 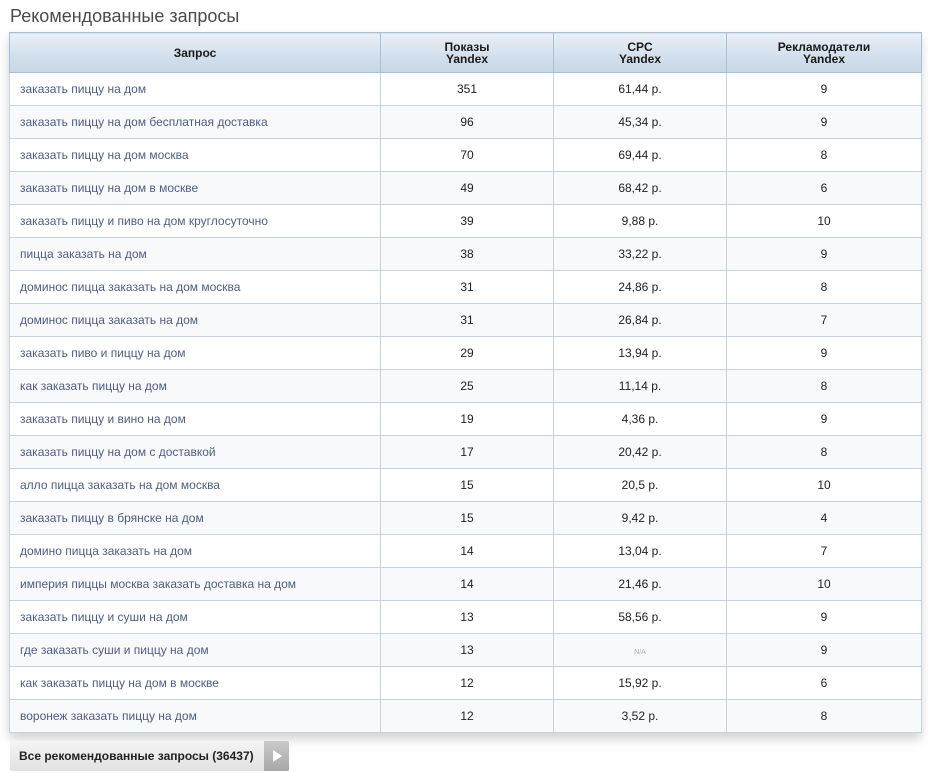 What do you see at coordinates (195, 320) in the screenshot?
I see `query-cell: доминос пицца заказать на дом` at bounding box center [195, 320].